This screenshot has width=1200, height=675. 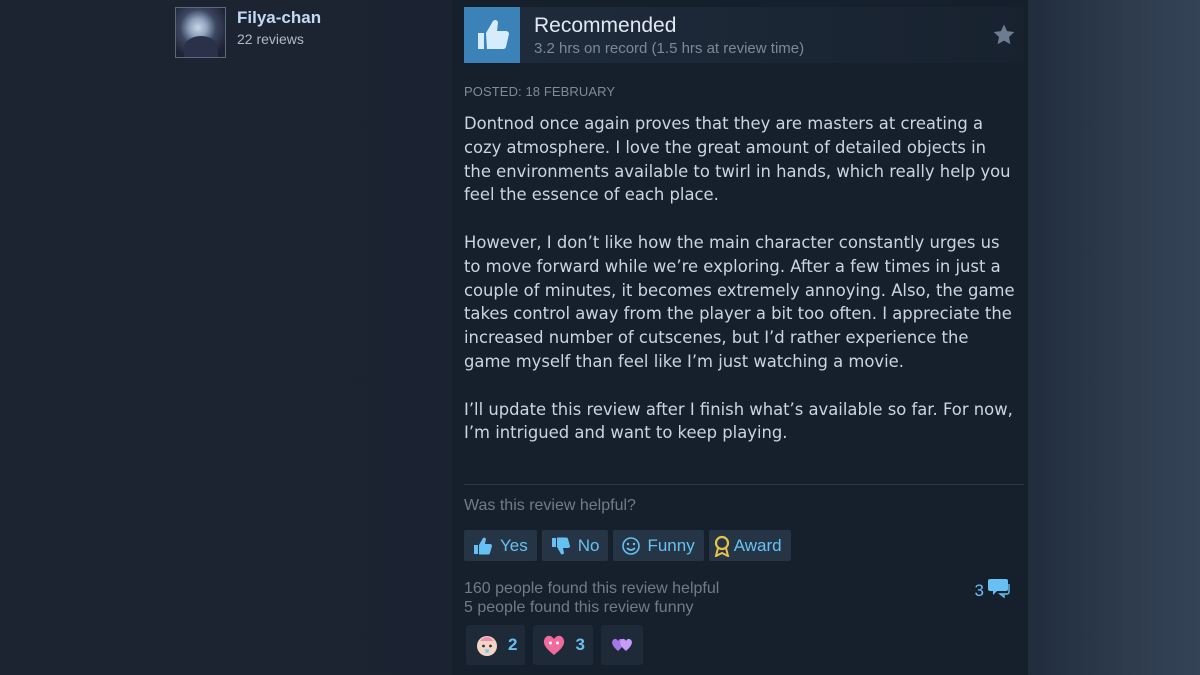 I want to click on award-chip: 2, so click(x=496, y=645).